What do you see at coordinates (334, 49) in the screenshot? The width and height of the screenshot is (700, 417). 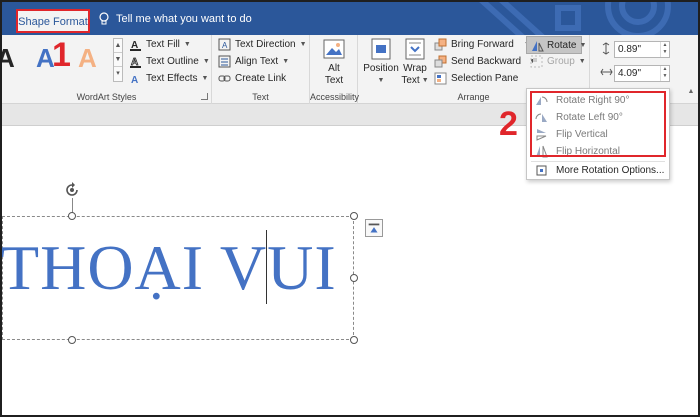 I see `alt-text-icon` at bounding box center [334, 49].